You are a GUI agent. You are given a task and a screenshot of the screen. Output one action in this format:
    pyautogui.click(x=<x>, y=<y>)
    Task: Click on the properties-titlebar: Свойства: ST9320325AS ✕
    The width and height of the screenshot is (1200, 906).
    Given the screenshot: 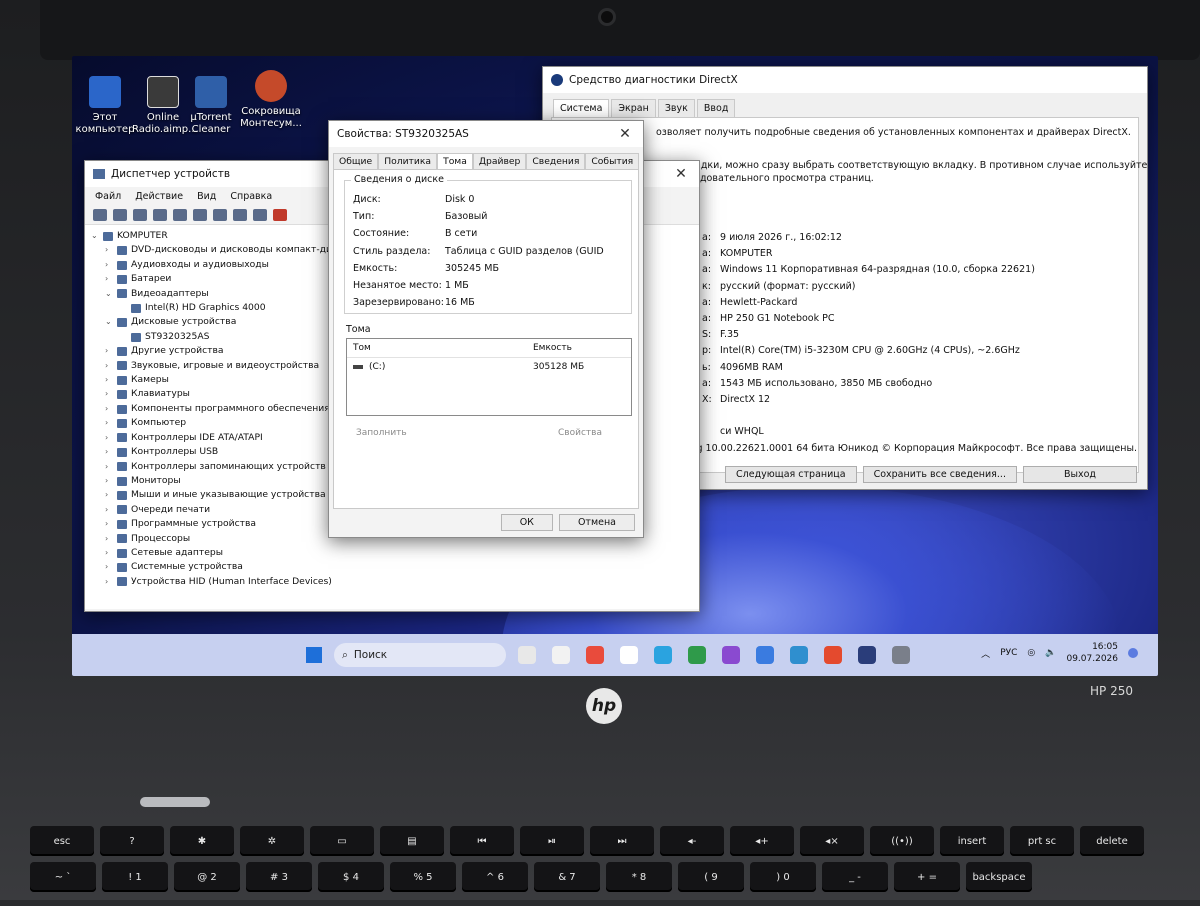 What is the action you would take?
    pyautogui.click(x=486, y=134)
    